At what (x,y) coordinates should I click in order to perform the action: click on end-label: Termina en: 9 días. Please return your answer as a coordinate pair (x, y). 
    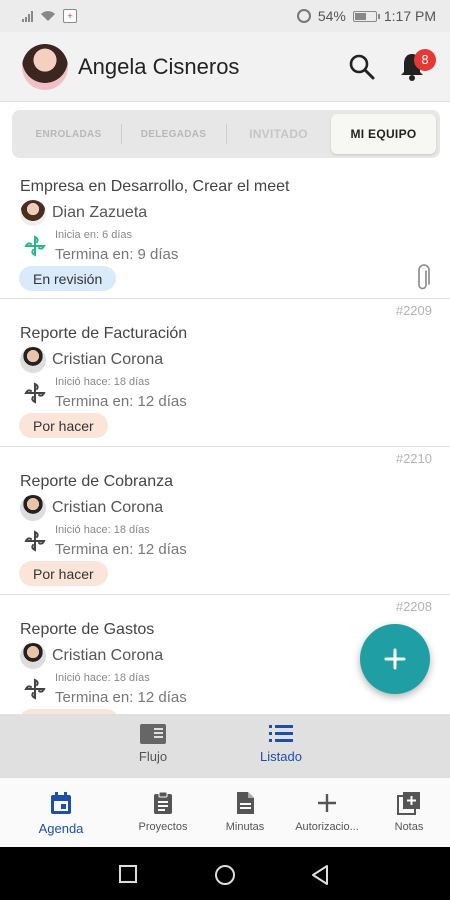
    Looking at the image, I should click on (117, 254).